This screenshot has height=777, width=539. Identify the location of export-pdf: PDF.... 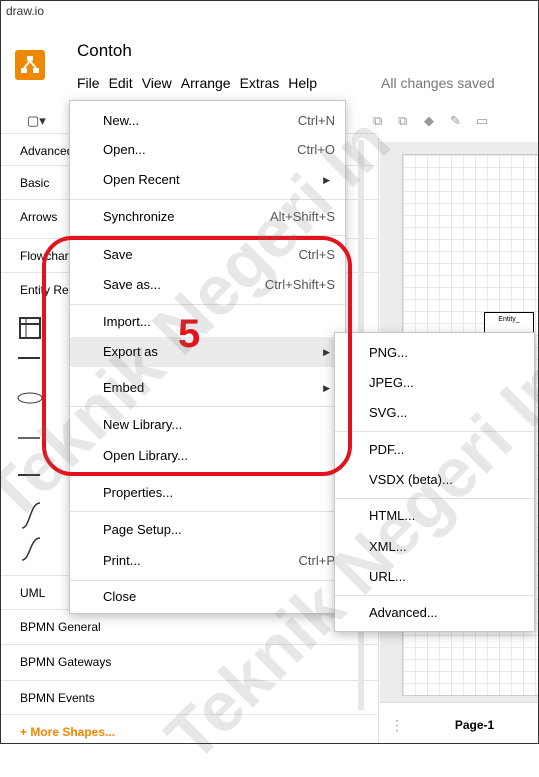
(434, 450).